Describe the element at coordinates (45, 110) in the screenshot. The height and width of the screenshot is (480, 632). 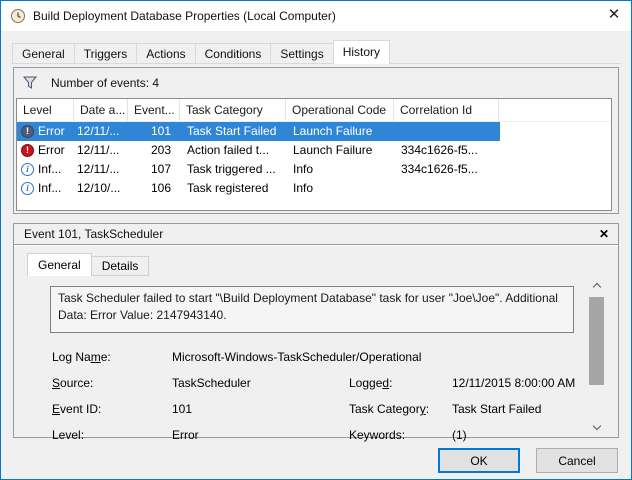
I see `column-header-level: Level` at that location.